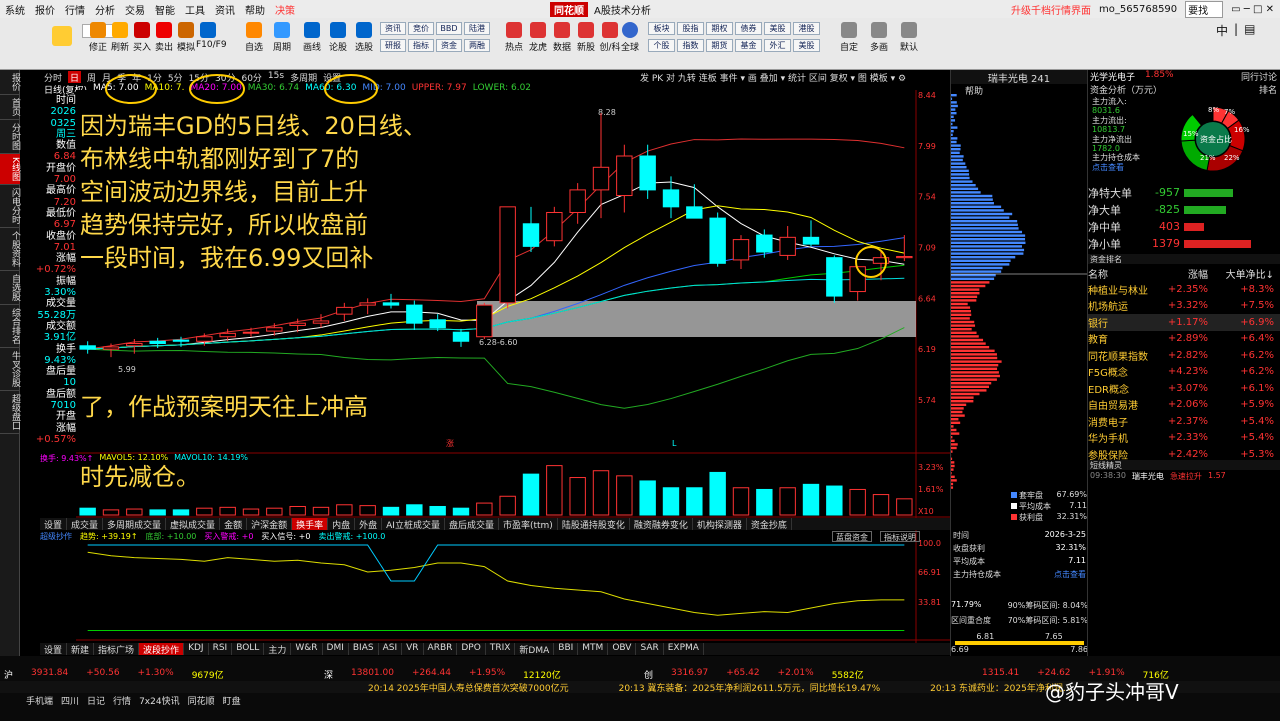 This screenshot has width=1280, height=721. Describe the element at coordinates (477, 45) in the screenshot. I see `quick-btn-1-3: 两融` at that location.